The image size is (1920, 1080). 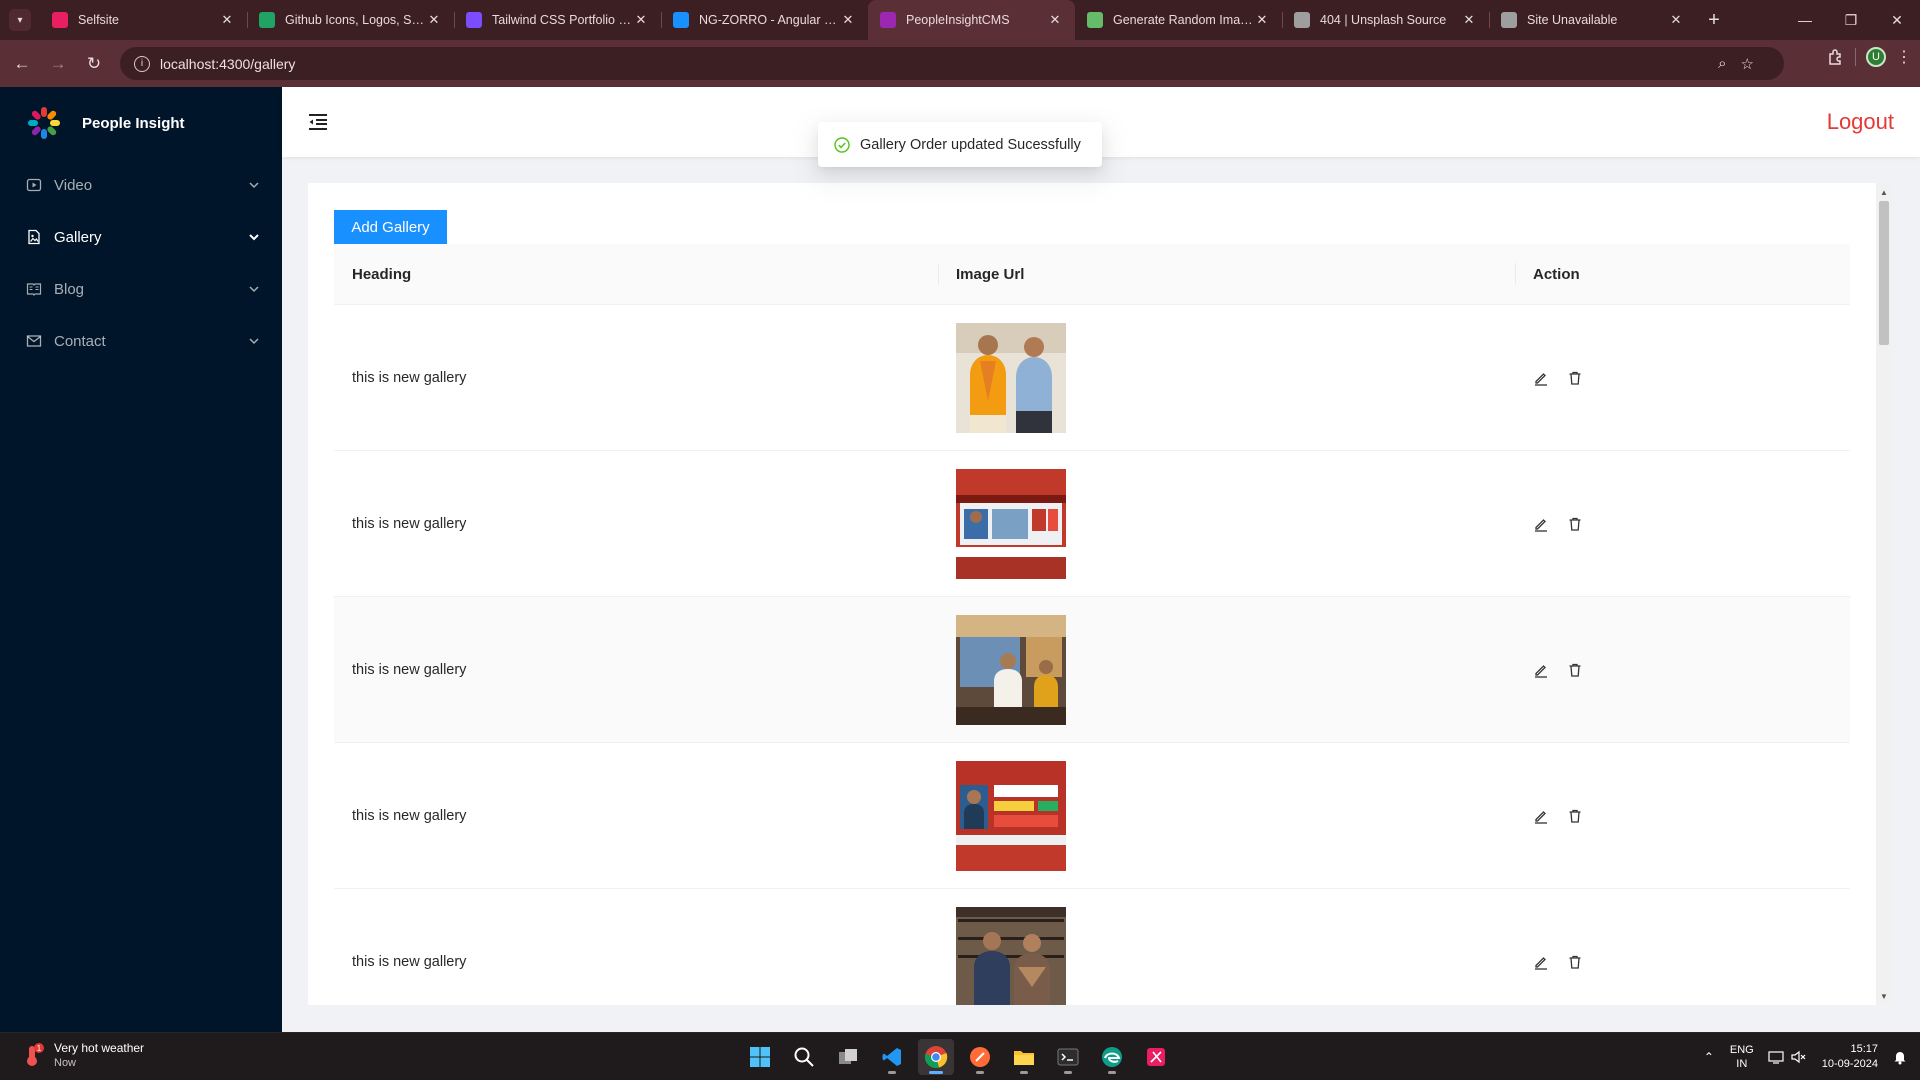 I want to click on browser-tab: Generate Random Images ✕, so click(x=1178, y=20).